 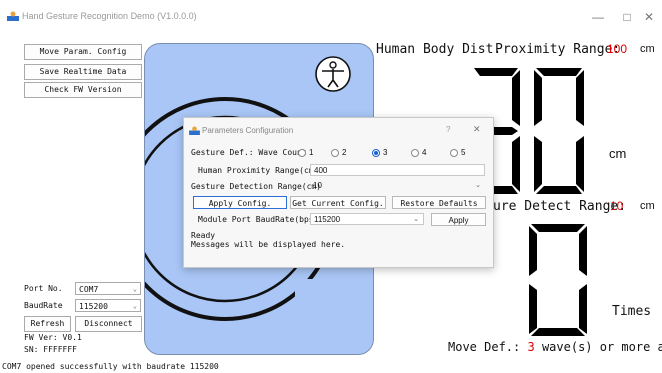 What do you see at coordinates (268, 244) in the screenshot?
I see `dialog-status-message: Messages will be displayed here.` at bounding box center [268, 244].